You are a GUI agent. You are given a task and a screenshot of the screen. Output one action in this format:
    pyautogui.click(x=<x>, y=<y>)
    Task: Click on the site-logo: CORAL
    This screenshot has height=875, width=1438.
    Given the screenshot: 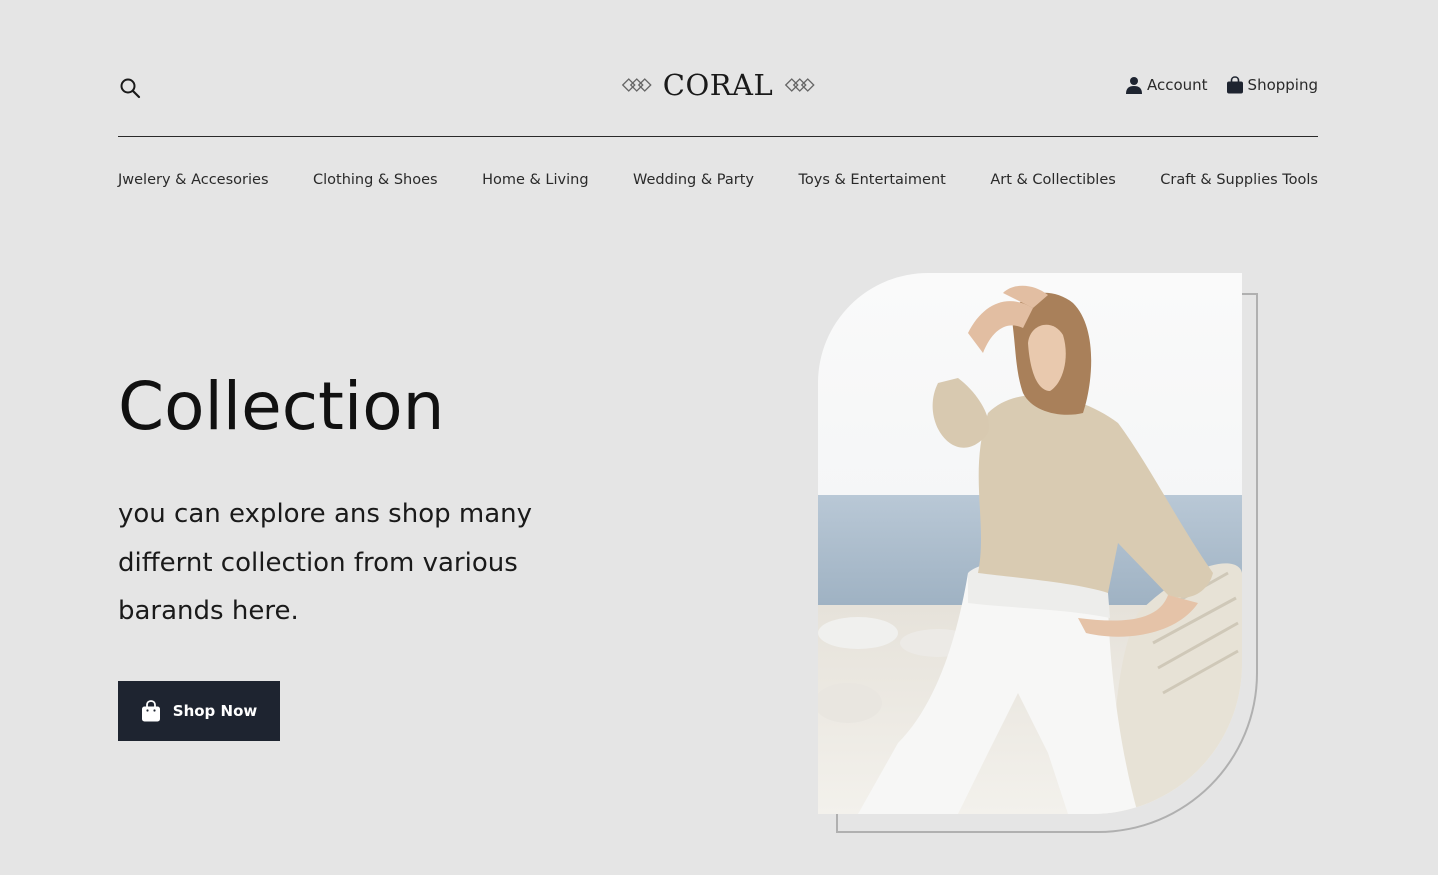 What is the action you would take?
    pyautogui.click(x=718, y=85)
    